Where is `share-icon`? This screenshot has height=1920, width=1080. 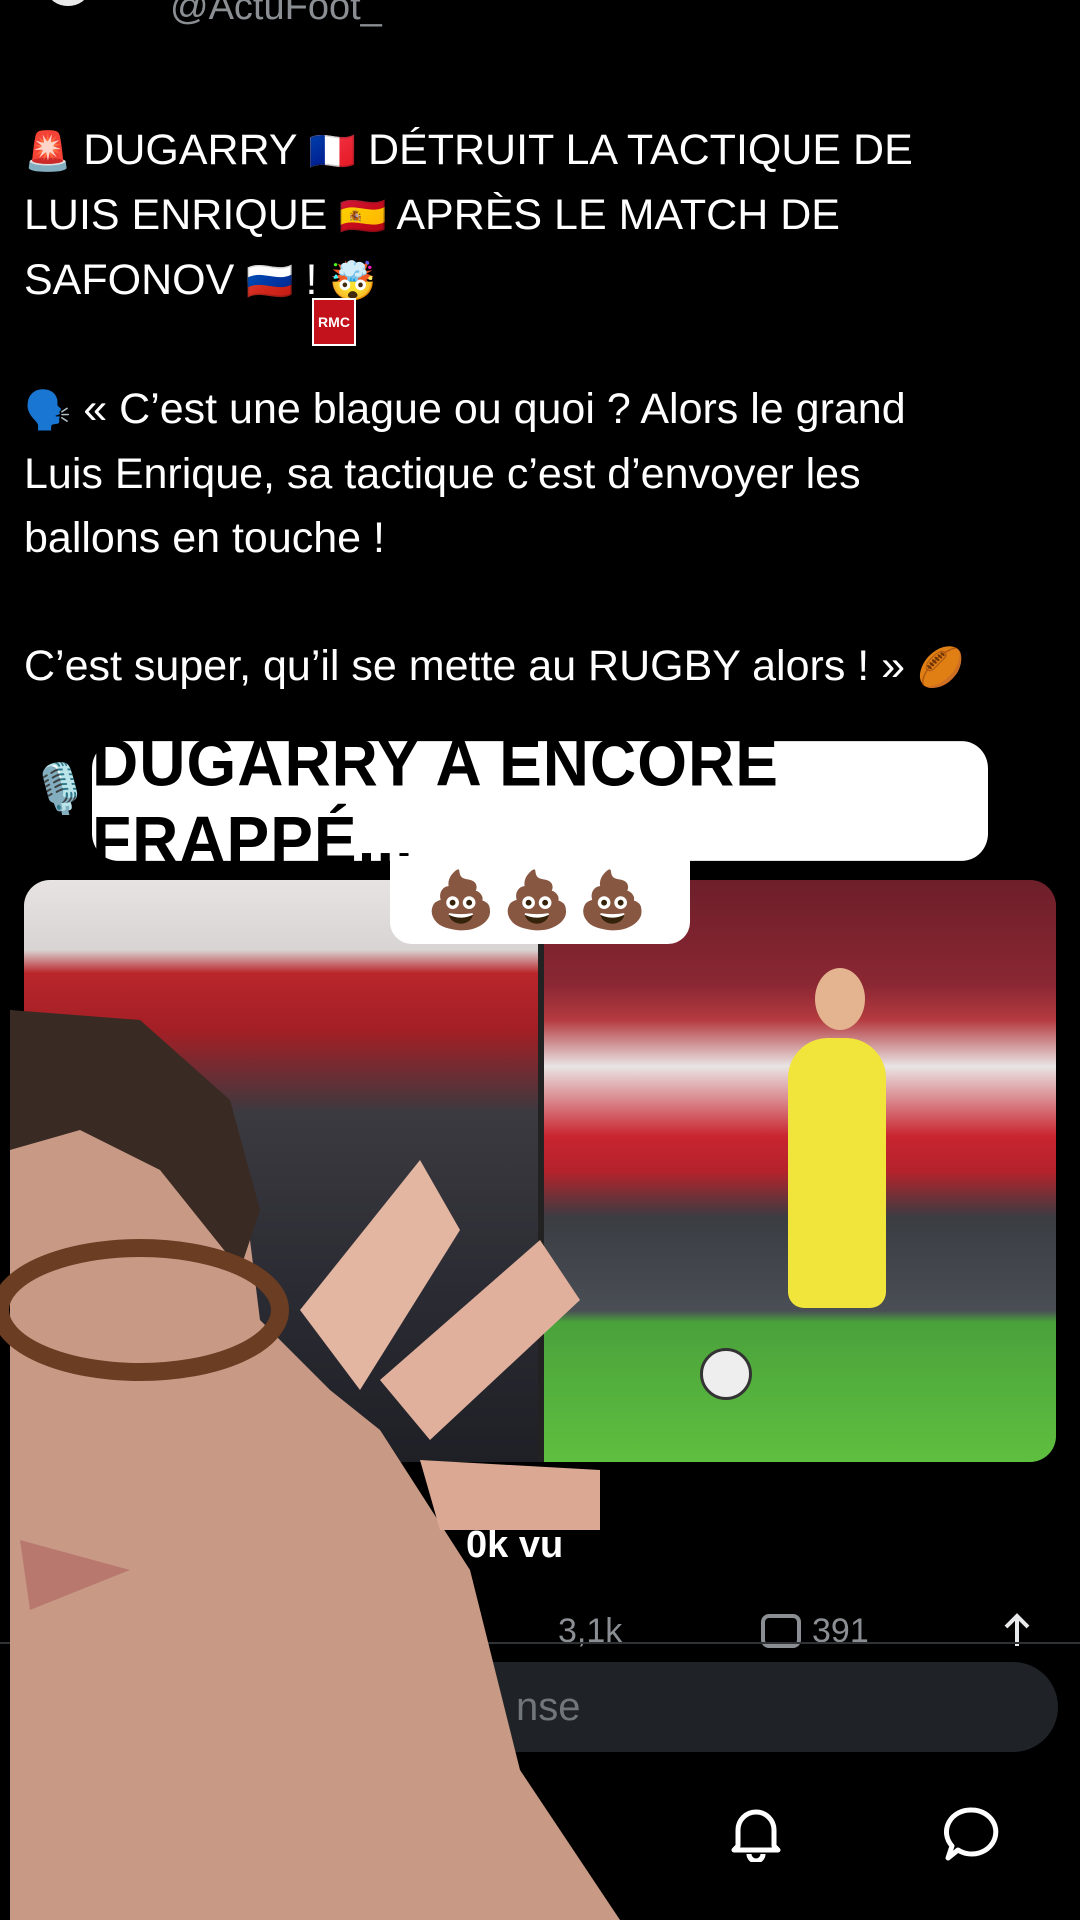 share-icon is located at coordinates (1017, 1629).